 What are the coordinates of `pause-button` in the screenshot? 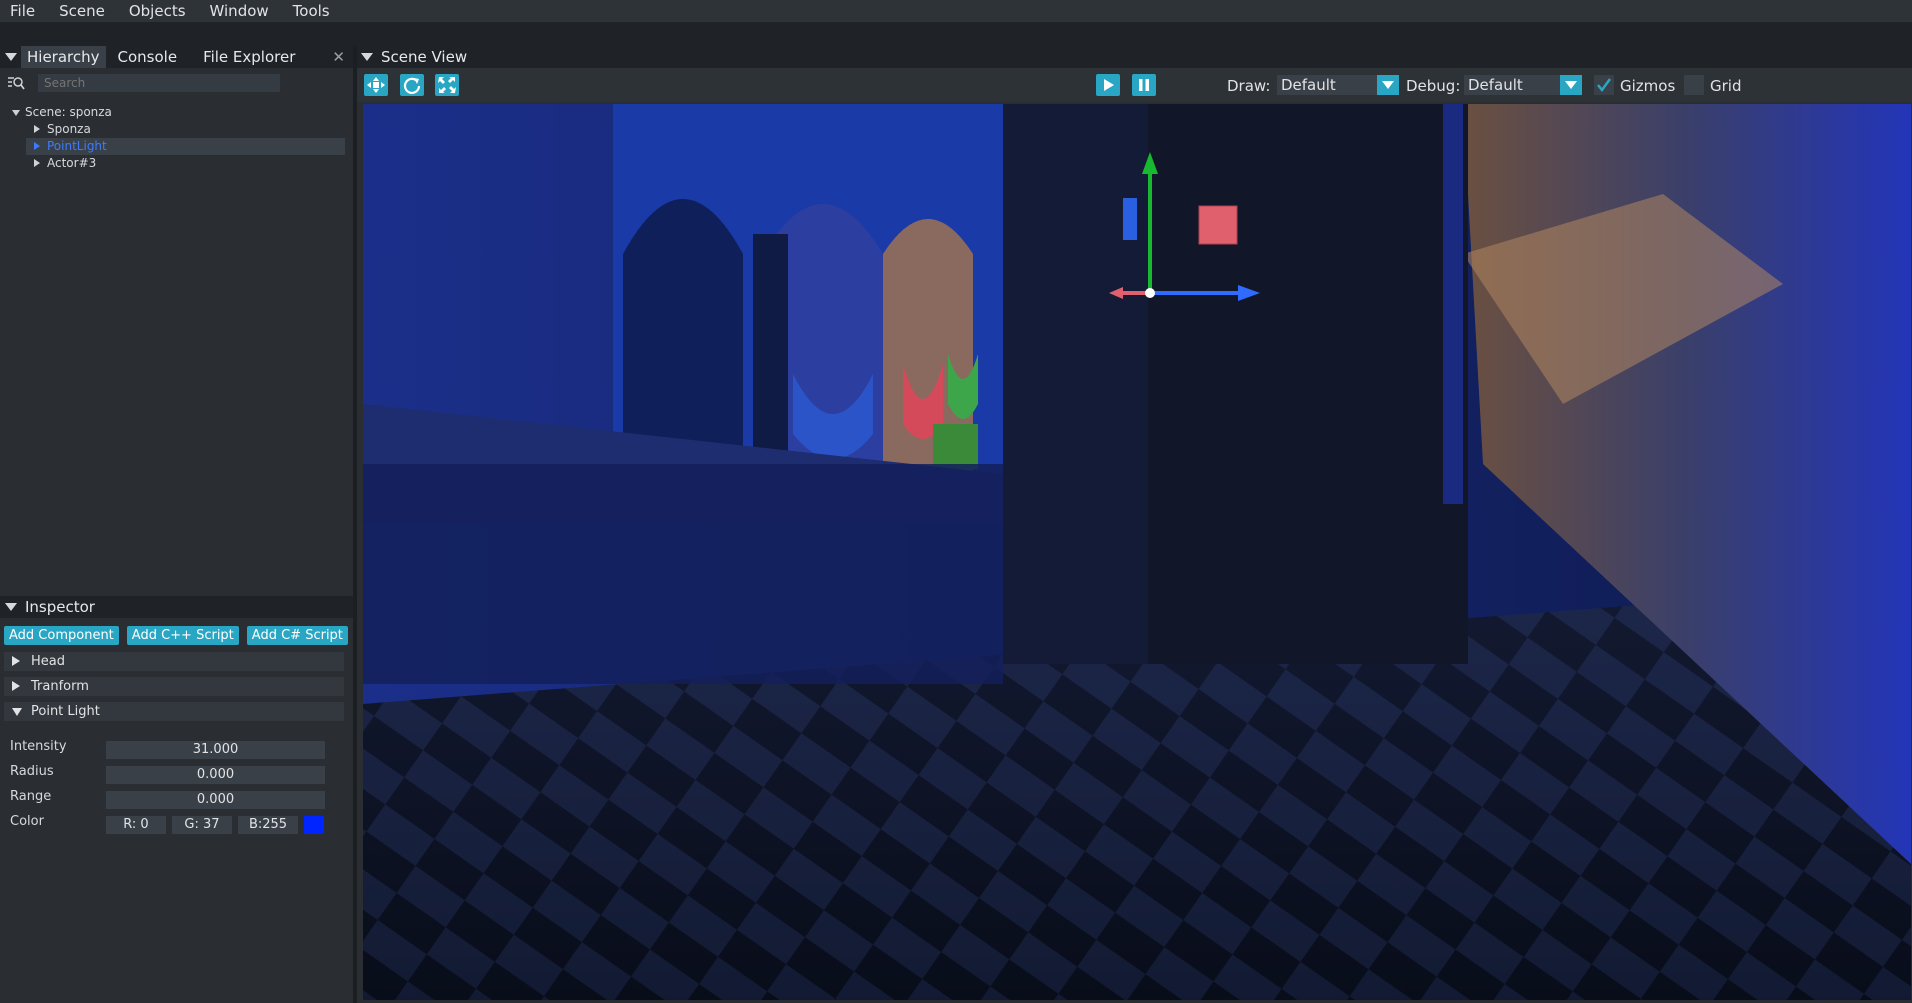 It's located at (1144, 85).